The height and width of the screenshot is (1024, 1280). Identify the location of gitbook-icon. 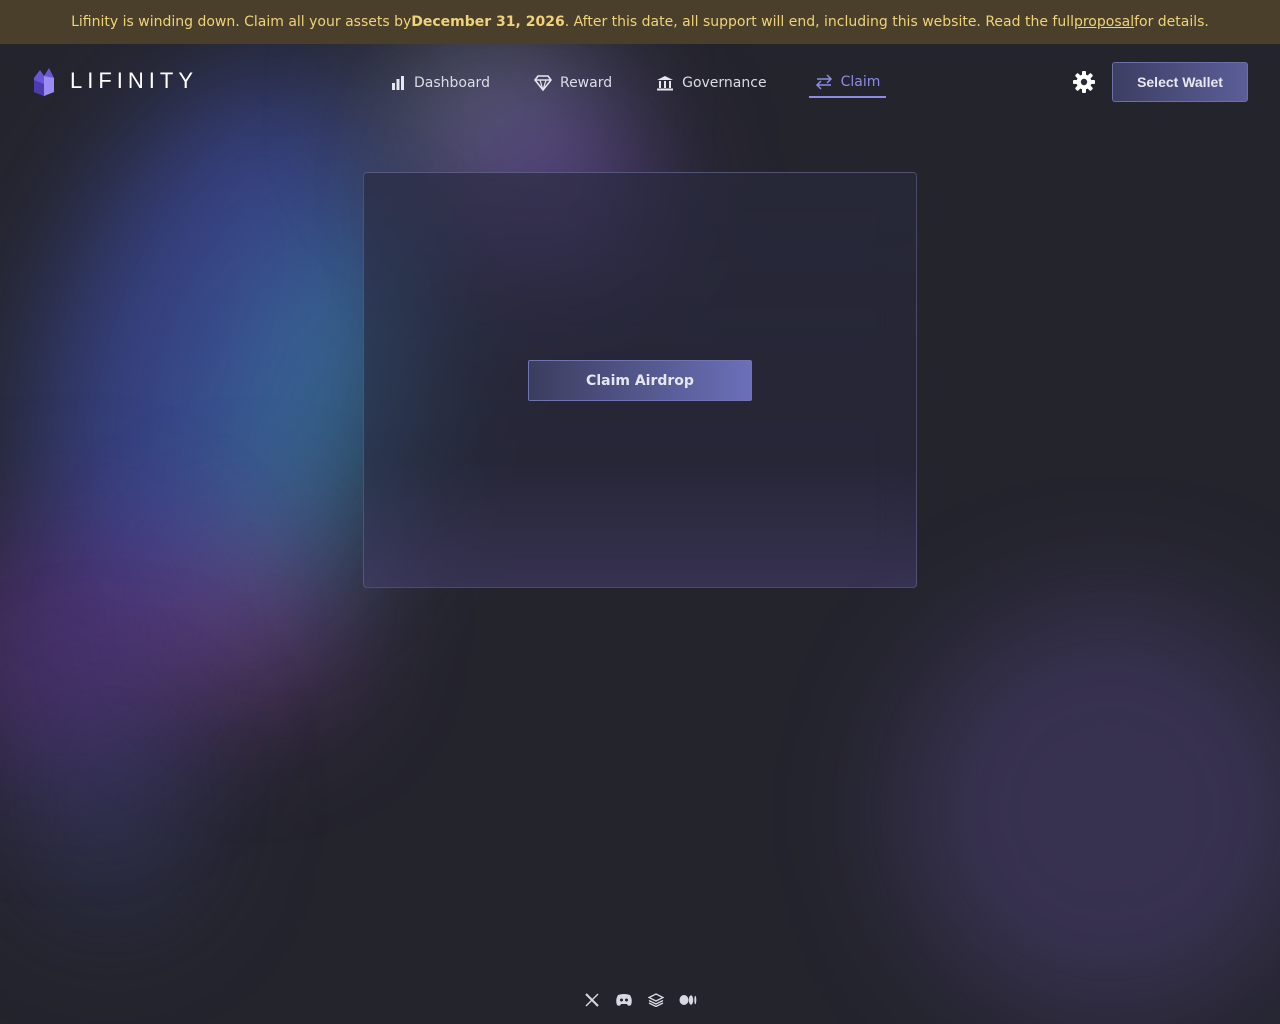
(656, 1000).